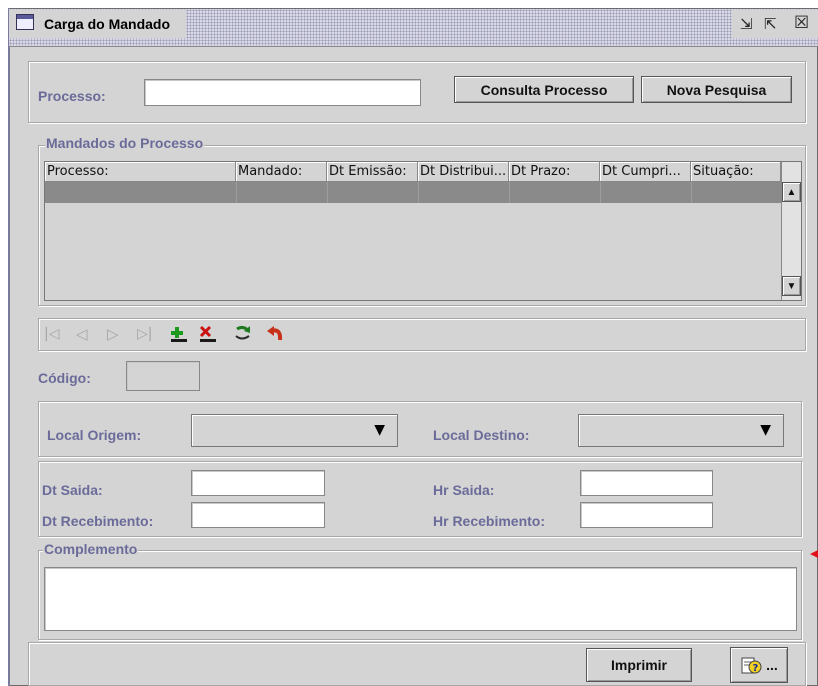 This screenshot has width=818, height=686. Describe the element at coordinates (9, 347) in the screenshot. I see `frame-left-edge` at that location.